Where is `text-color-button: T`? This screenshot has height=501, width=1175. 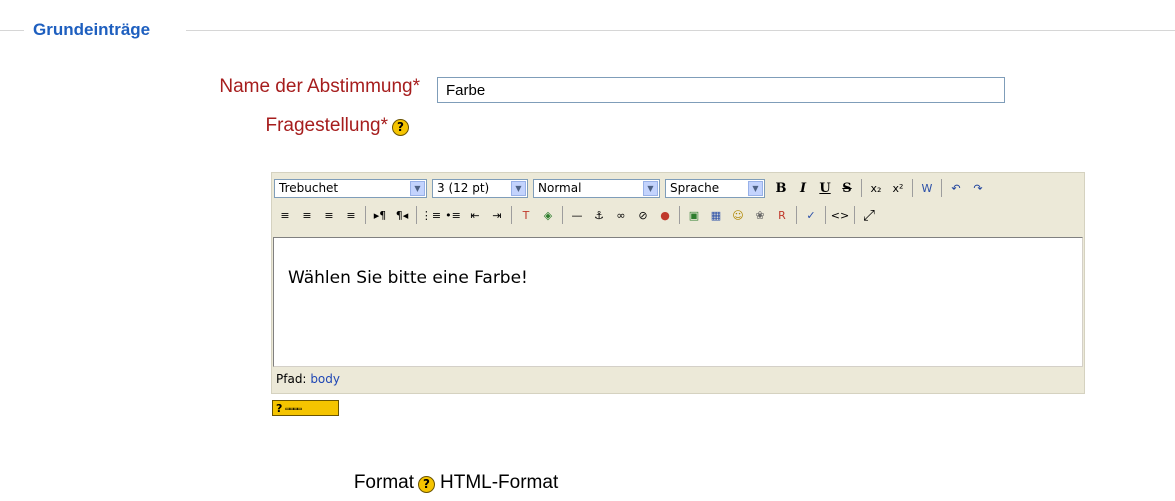 text-color-button: T is located at coordinates (526, 215).